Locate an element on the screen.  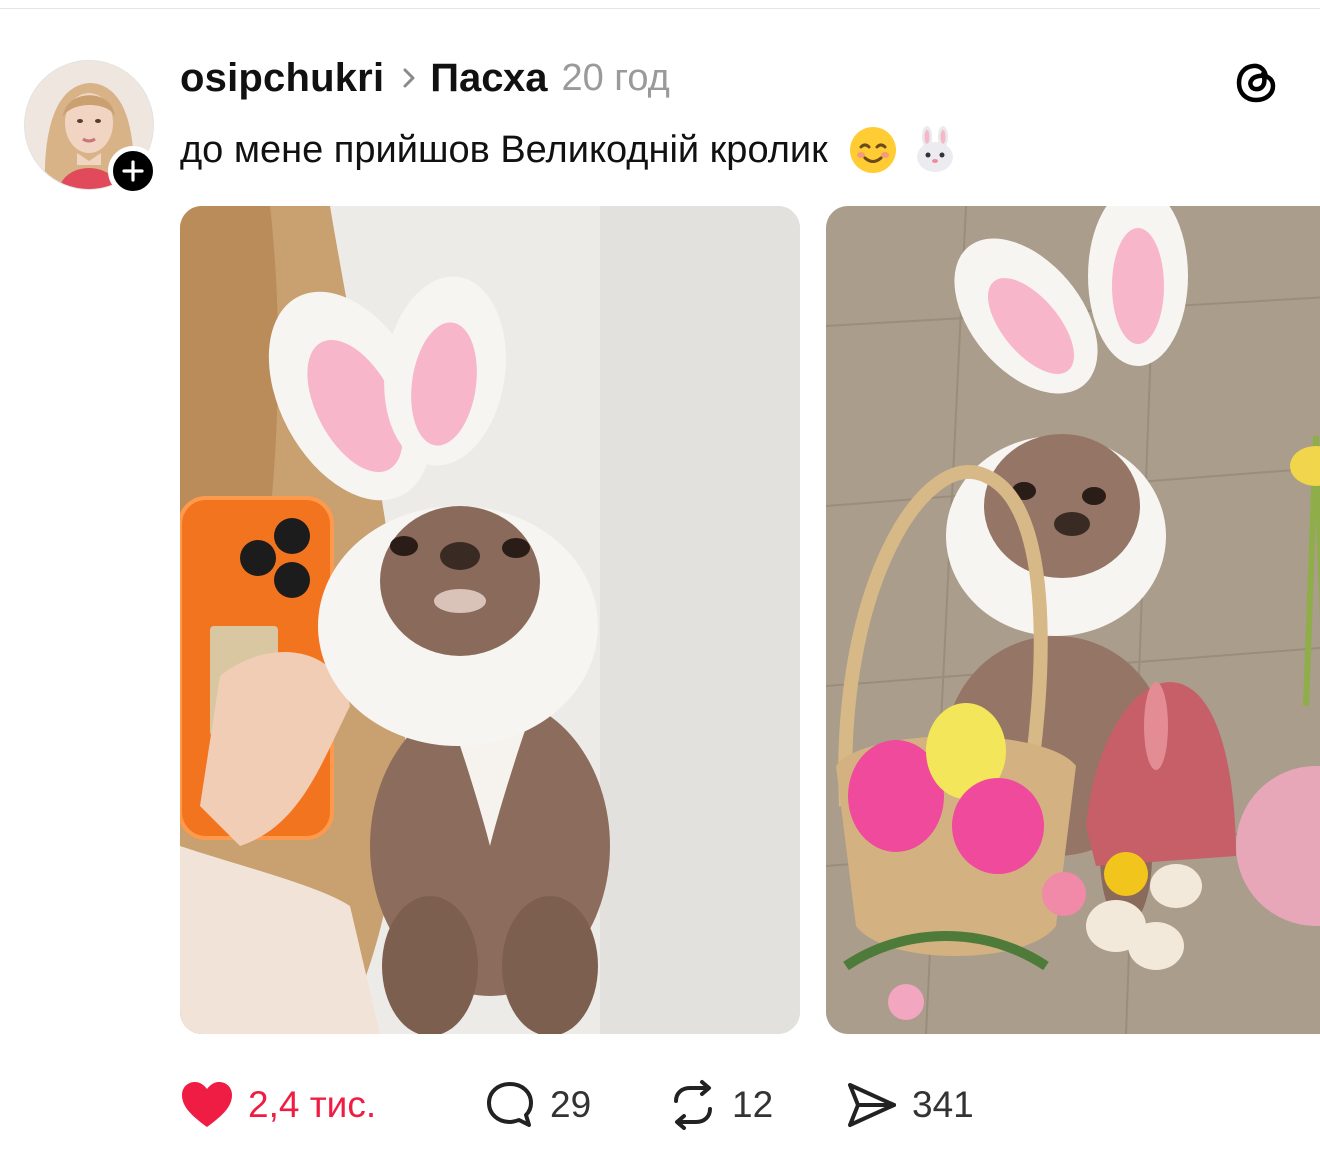
repost-count: 12 is located at coordinates (753, 1104).